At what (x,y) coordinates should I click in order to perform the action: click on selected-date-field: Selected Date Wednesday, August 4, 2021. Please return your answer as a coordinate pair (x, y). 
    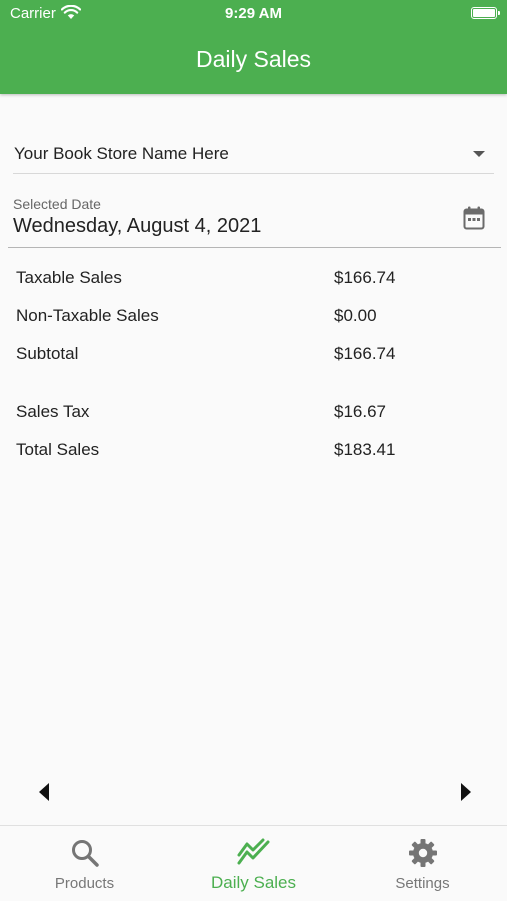
    Looking at the image, I should click on (254, 219).